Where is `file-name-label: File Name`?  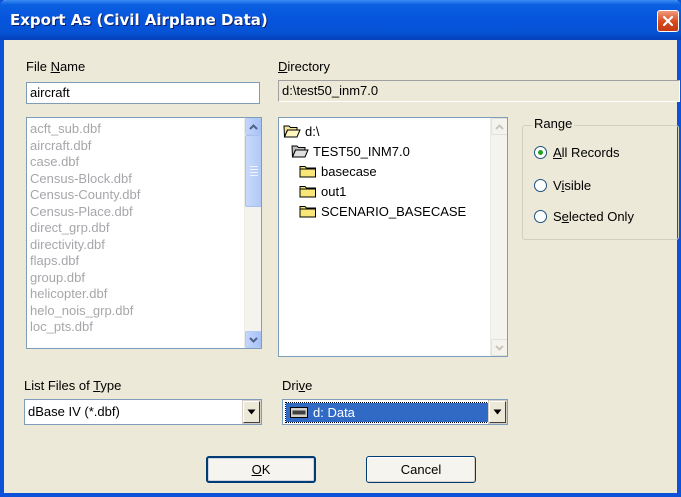 file-name-label: File Name is located at coordinates (56, 66).